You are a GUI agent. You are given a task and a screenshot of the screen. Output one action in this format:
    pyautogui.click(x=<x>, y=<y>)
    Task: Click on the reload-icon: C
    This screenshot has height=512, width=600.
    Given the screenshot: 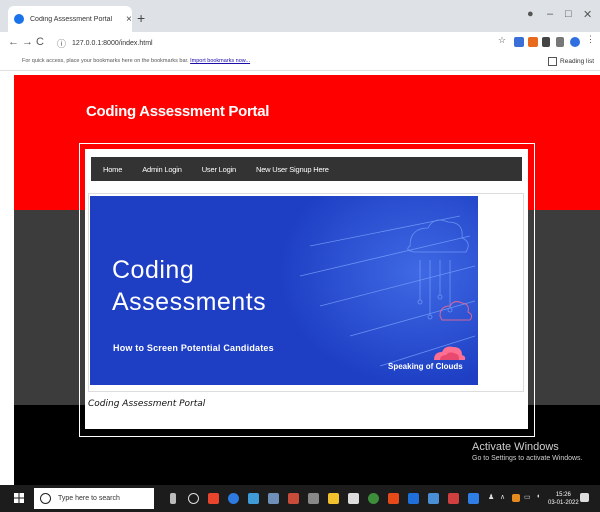 What is the action you would take?
    pyautogui.click(x=40, y=42)
    